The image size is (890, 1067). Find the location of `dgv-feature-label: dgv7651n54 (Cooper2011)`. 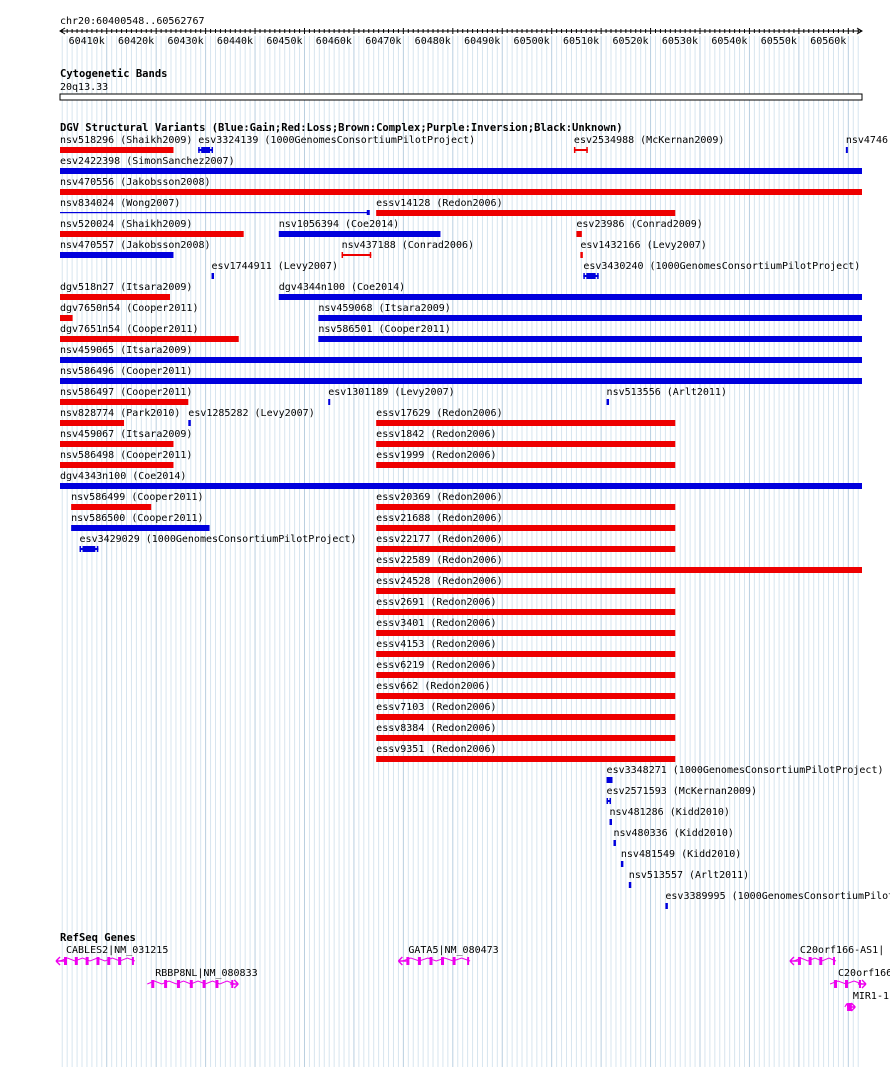

dgv-feature-label: dgv7651n54 (Cooper2011) is located at coordinates (129, 329).